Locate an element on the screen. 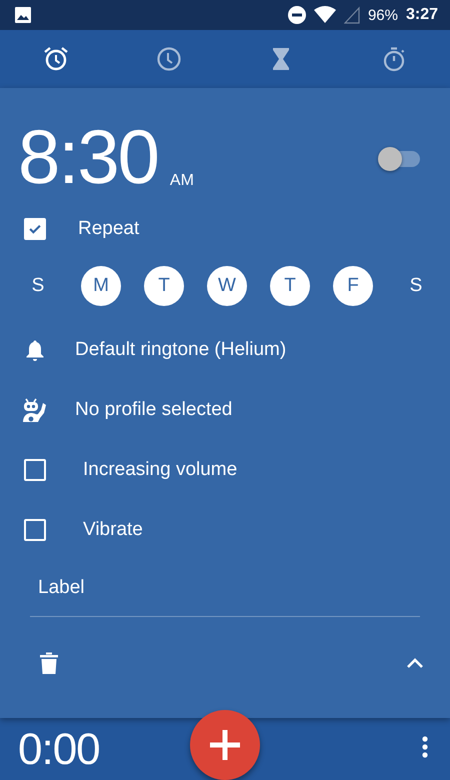 This screenshot has height=780, width=450. alarm-clock-icon is located at coordinates (56, 59).